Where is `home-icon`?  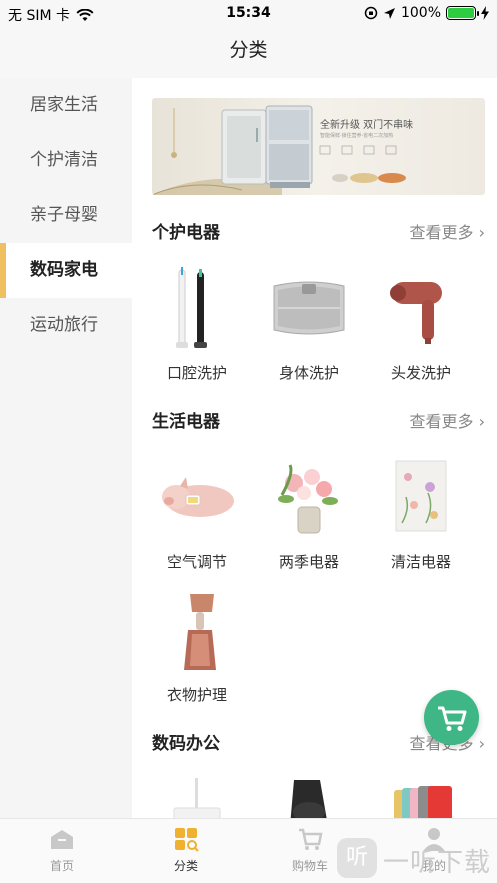
home-icon is located at coordinates (62, 839).